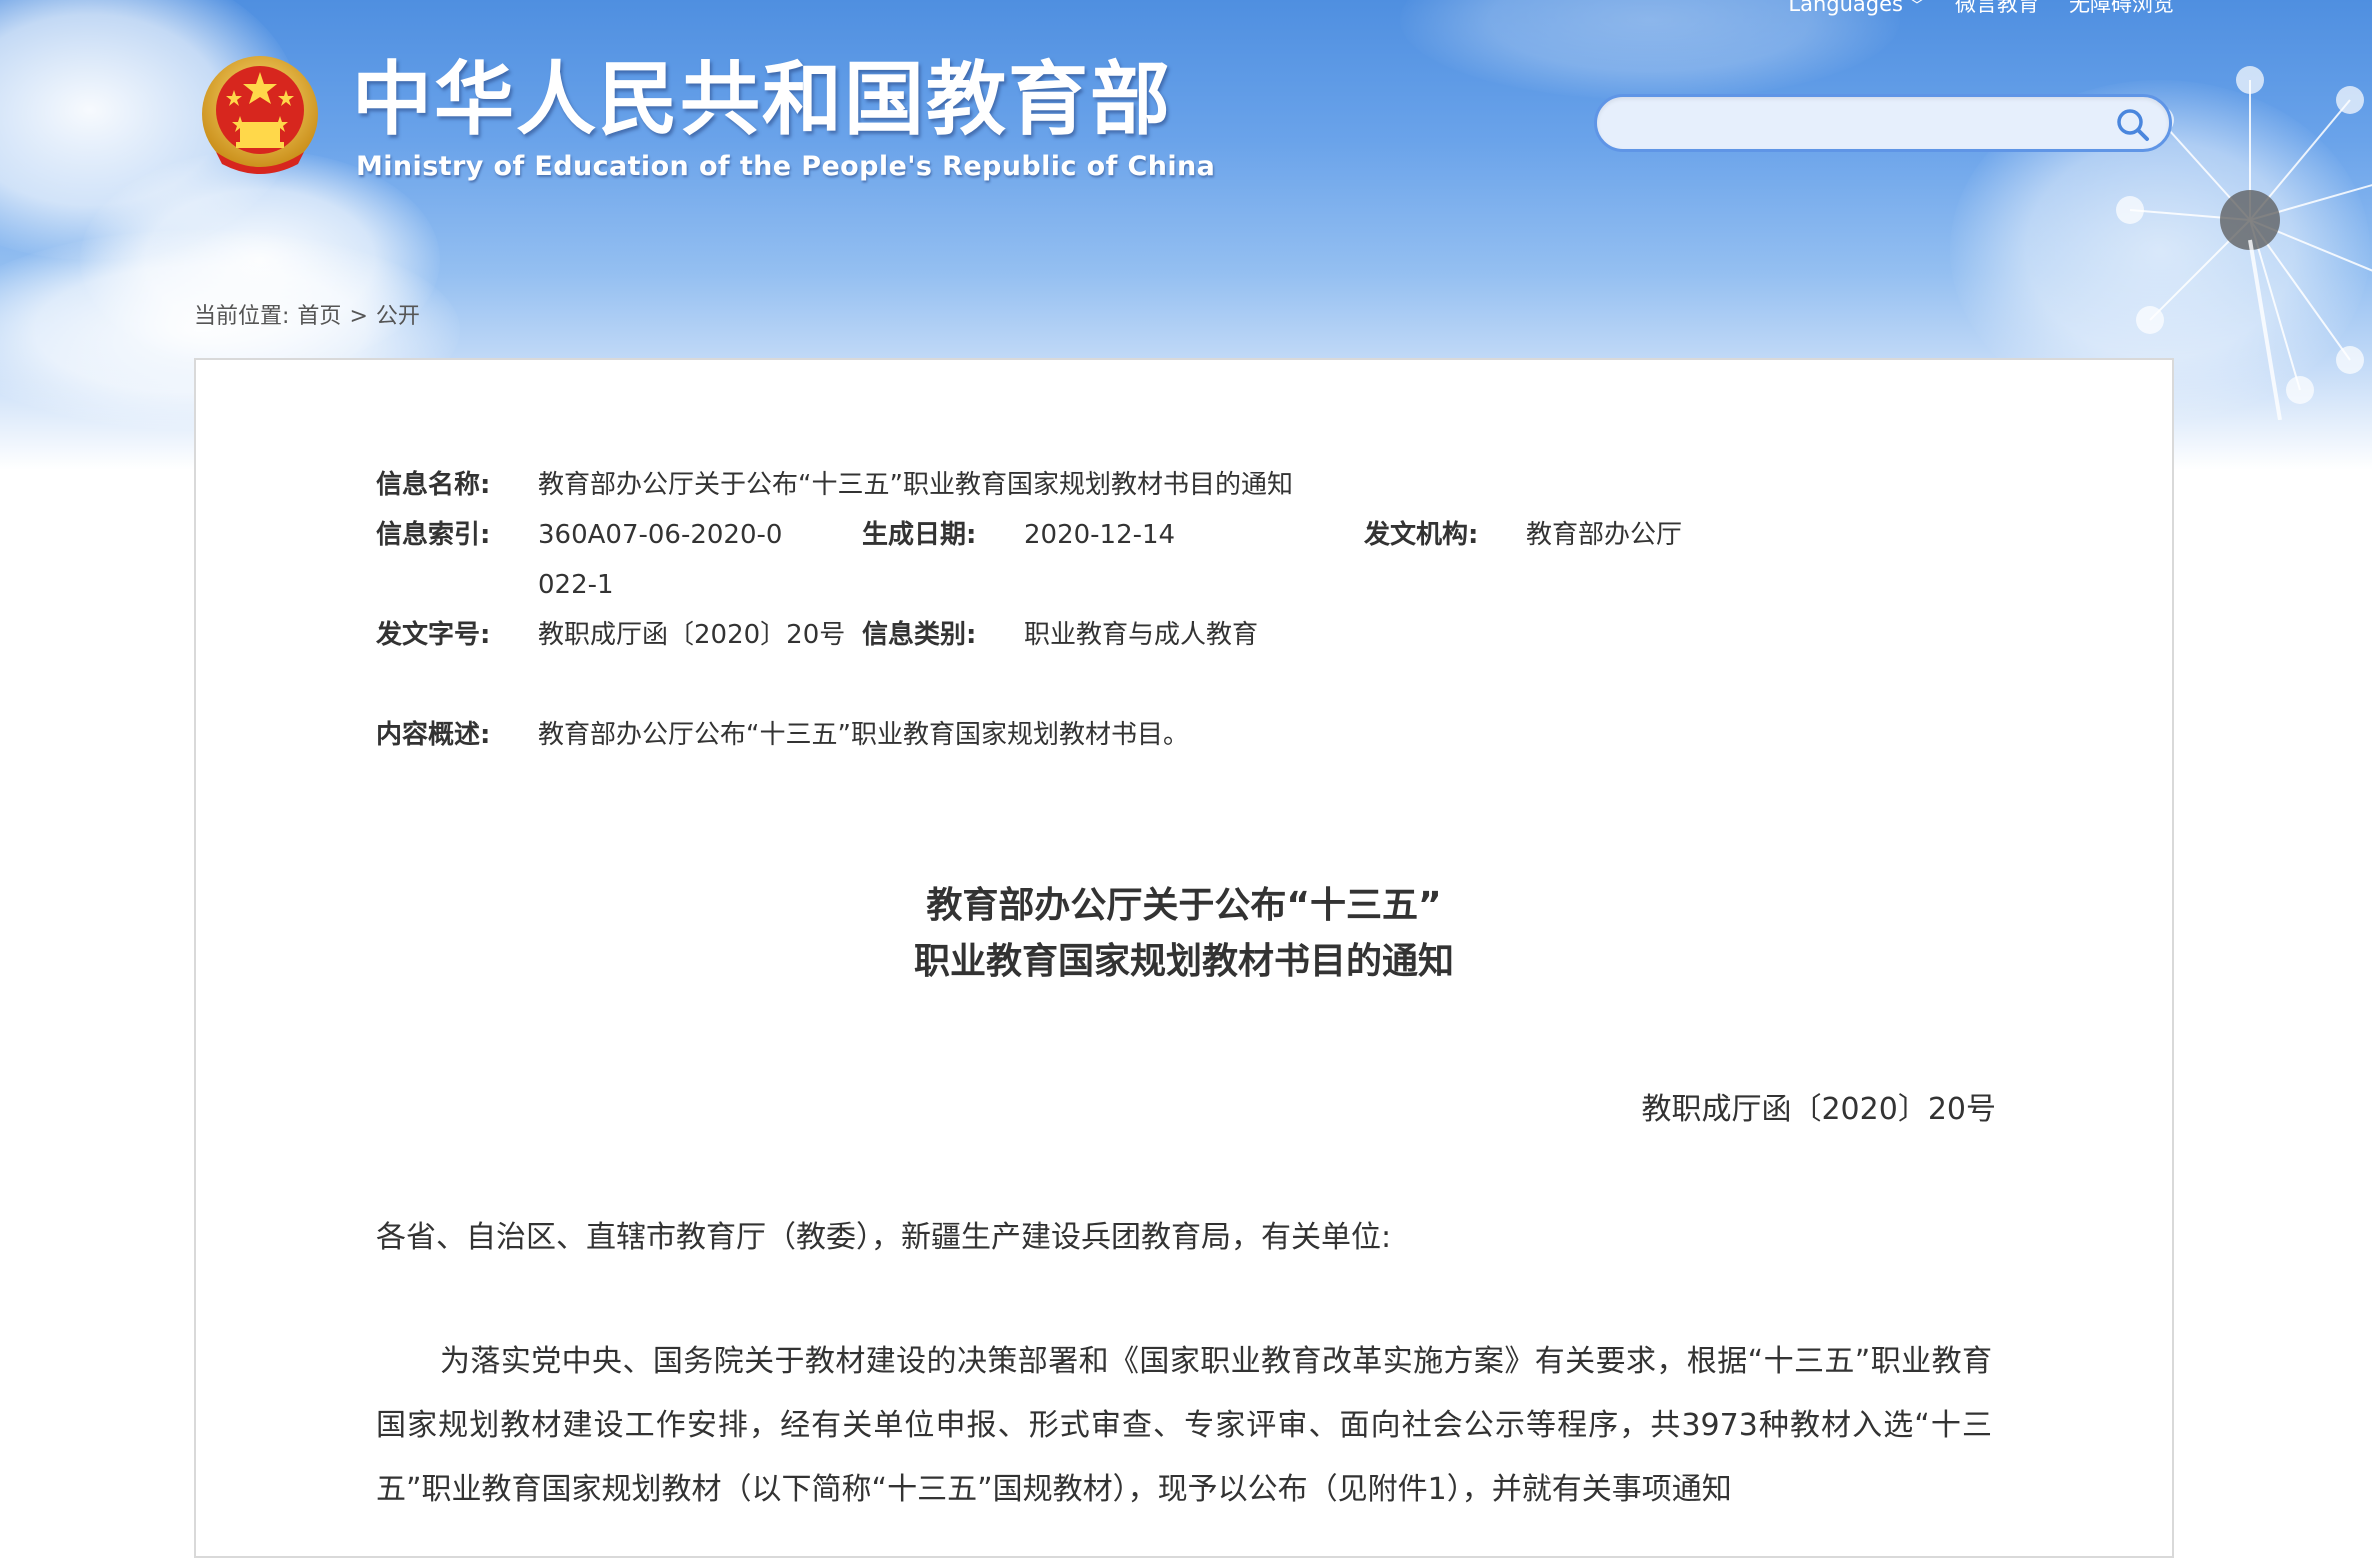  What do you see at coordinates (660, 560) in the screenshot?
I see `meta-index-value: 360A07-06-2020-0022-1` at bounding box center [660, 560].